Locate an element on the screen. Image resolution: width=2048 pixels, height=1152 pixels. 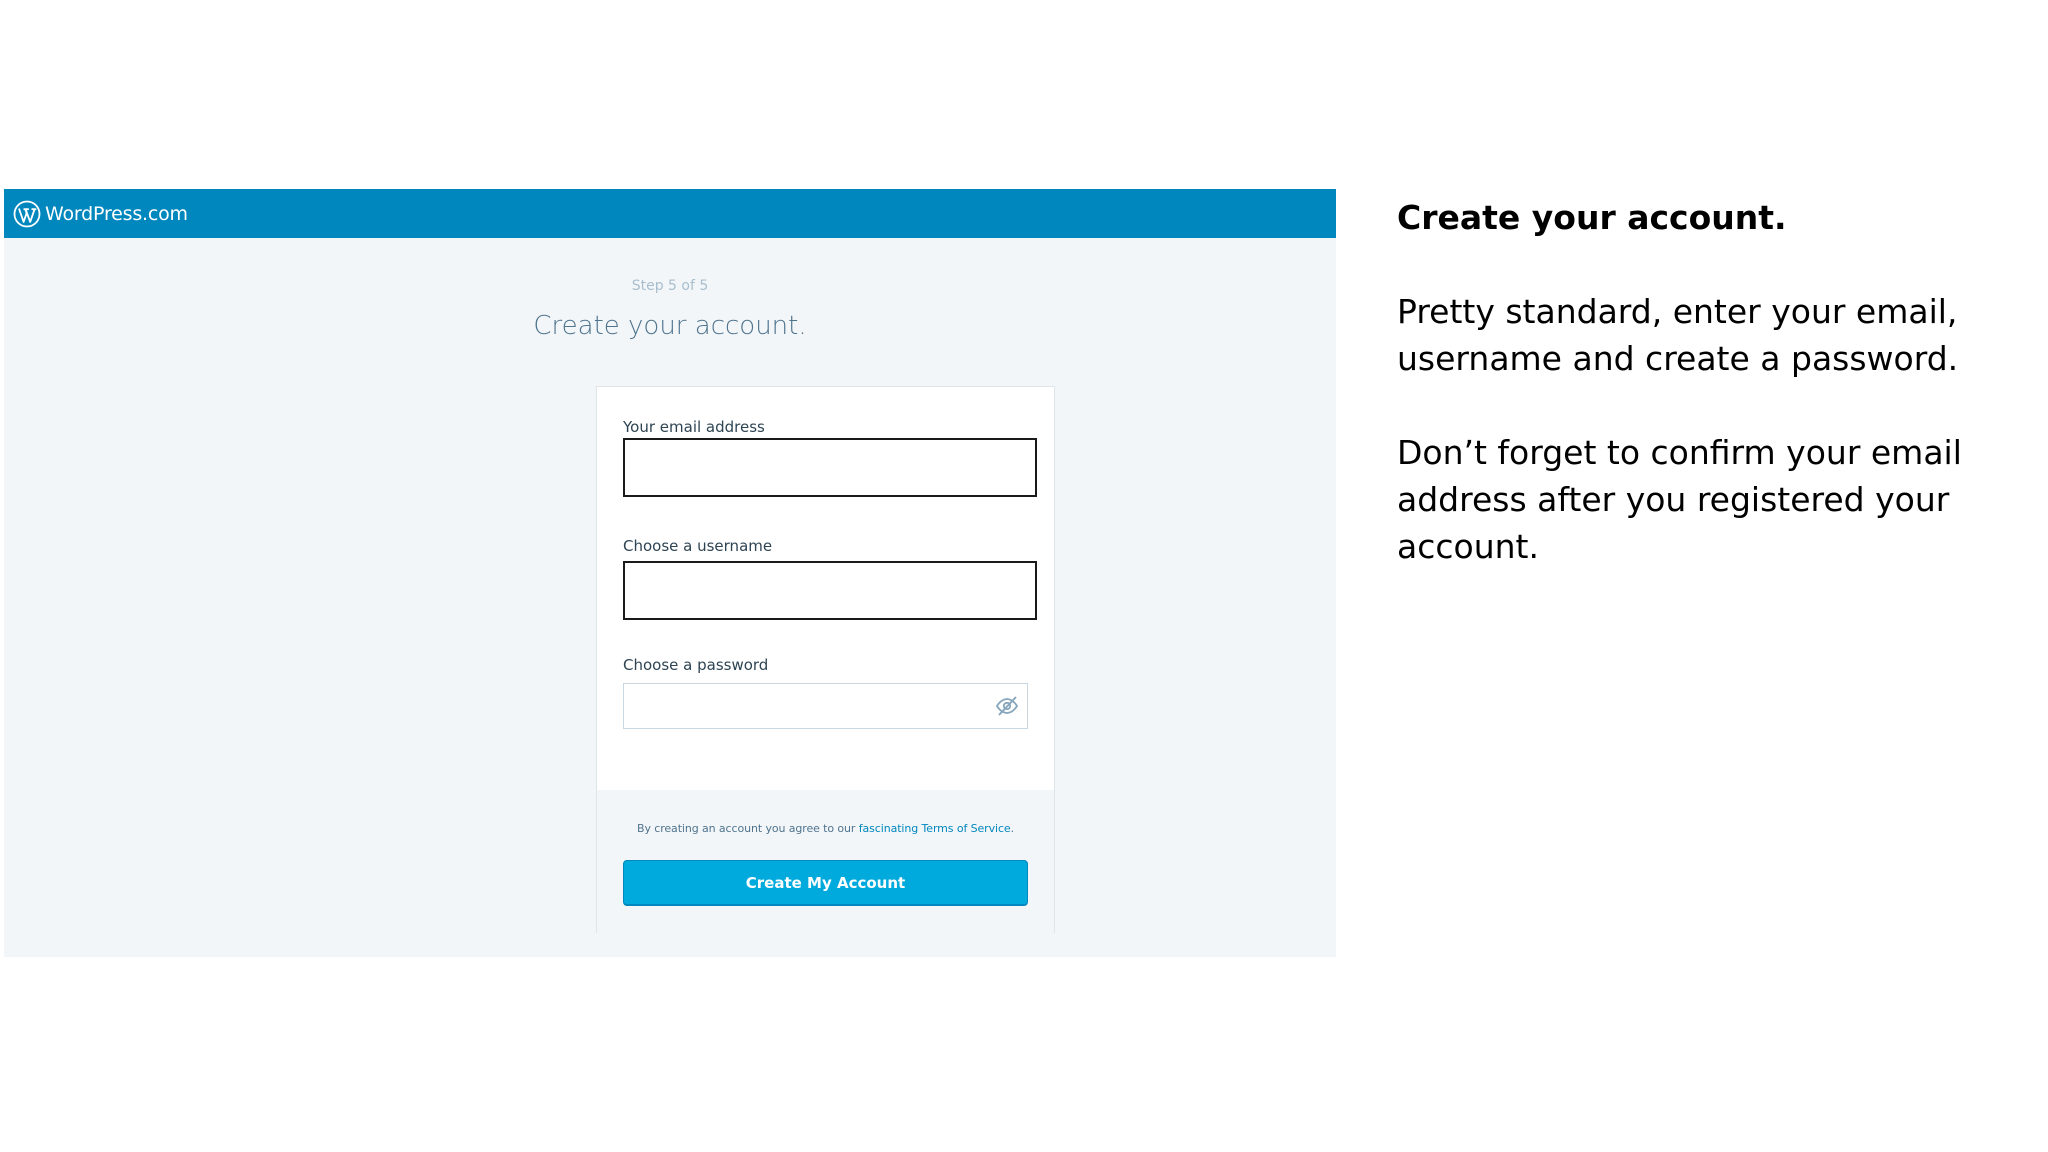
terms-suffix: . is located at coordinates (1012, 828).